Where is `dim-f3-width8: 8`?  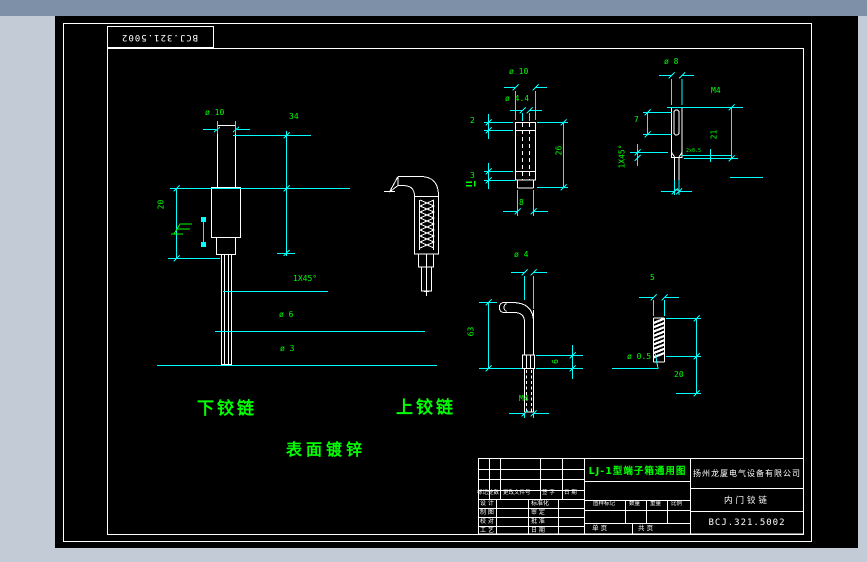
dim-f3-width8: 8 is located at coordinates (521, 202).